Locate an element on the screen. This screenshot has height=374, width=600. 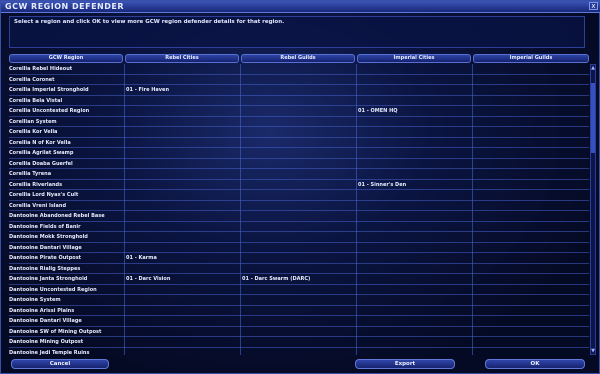
table-row: Corellia N of Kor Vella is located at coordinates (299, 143).